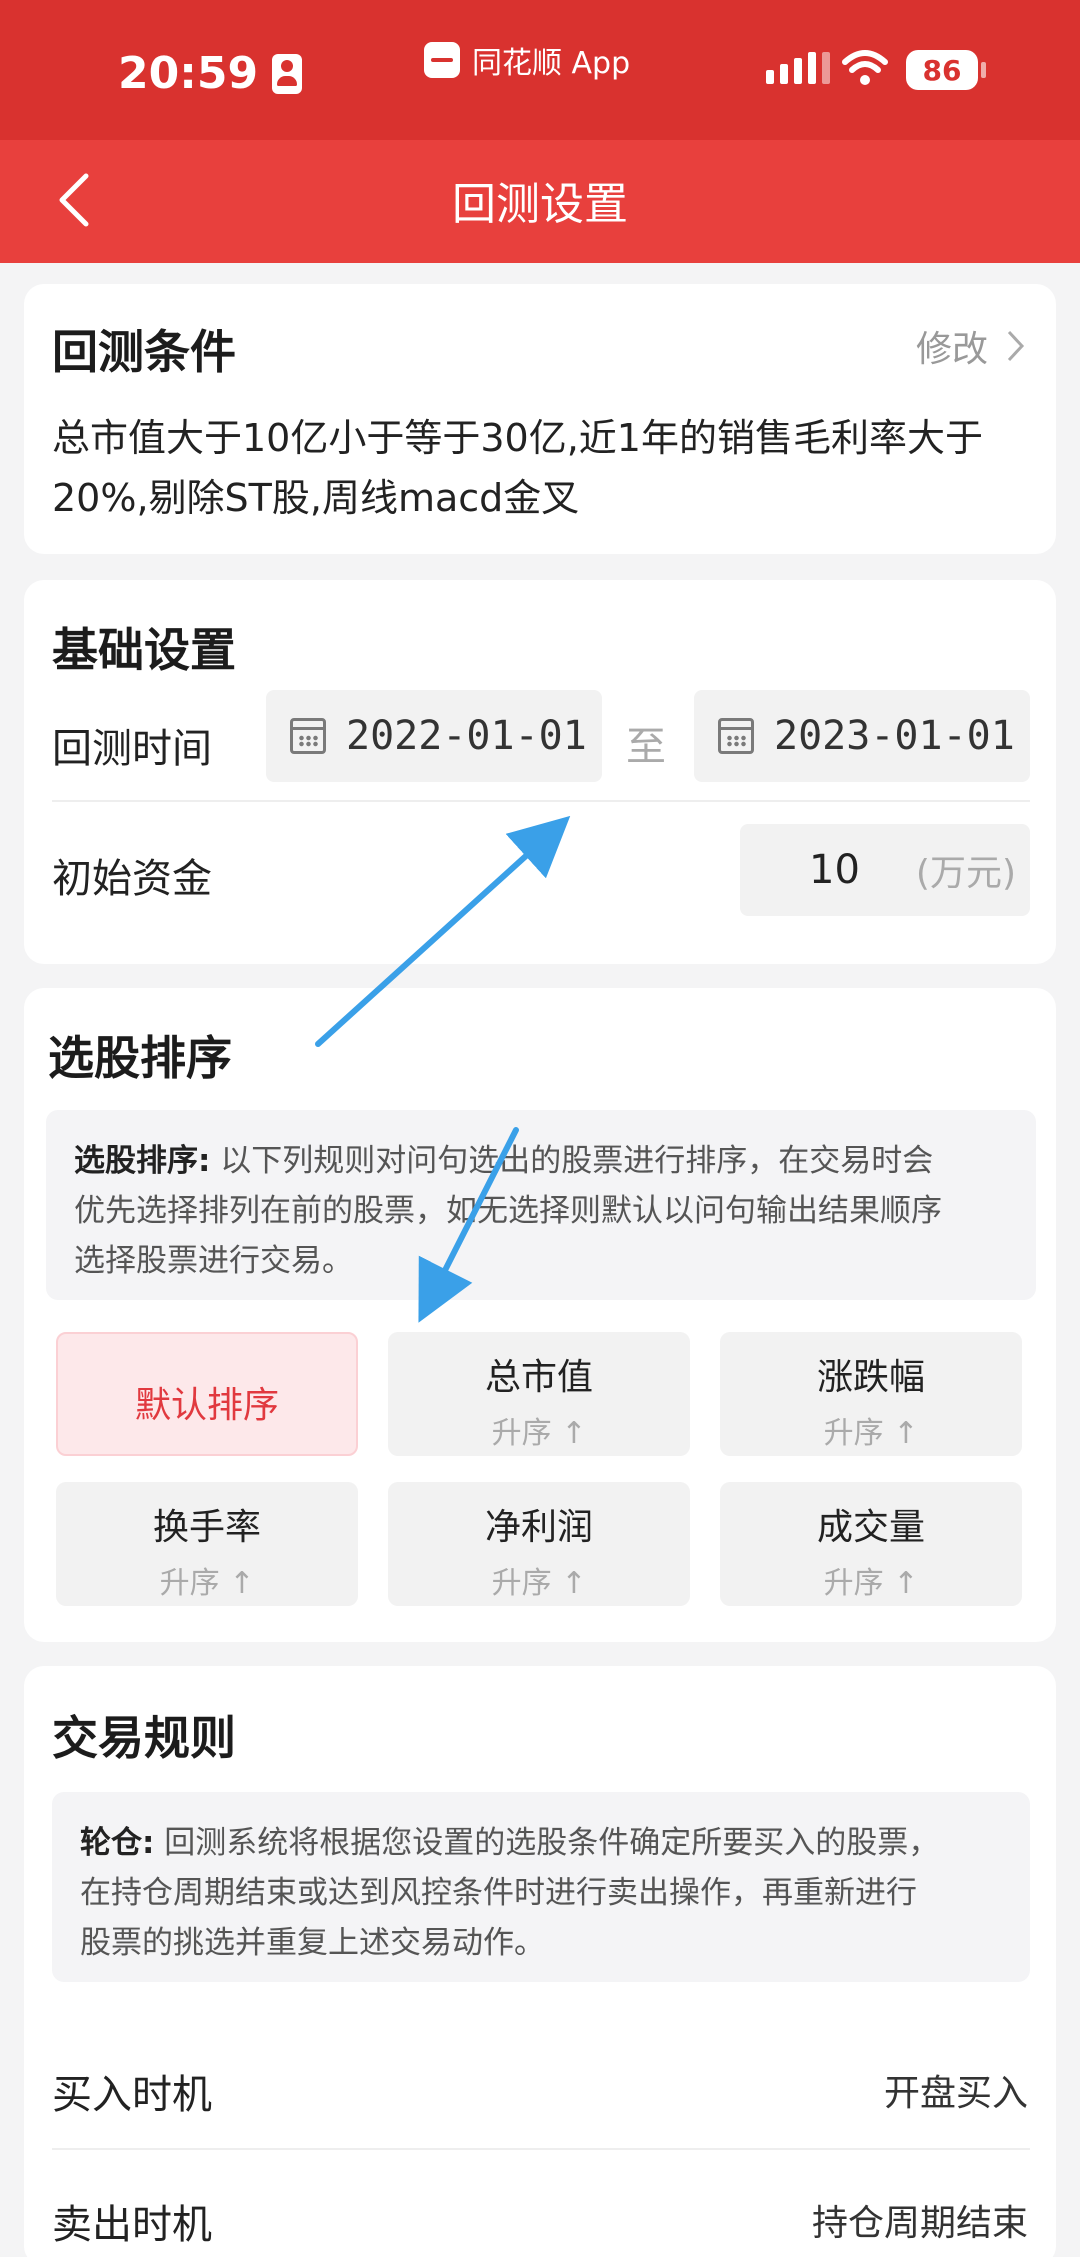 The height and width of the screenshot is (2257, 1080). What do you see at coordinates (956, 2090) in the screenshot?
I see `buy-timing-value: 开盘买入` at bounding box center [956, 2090].